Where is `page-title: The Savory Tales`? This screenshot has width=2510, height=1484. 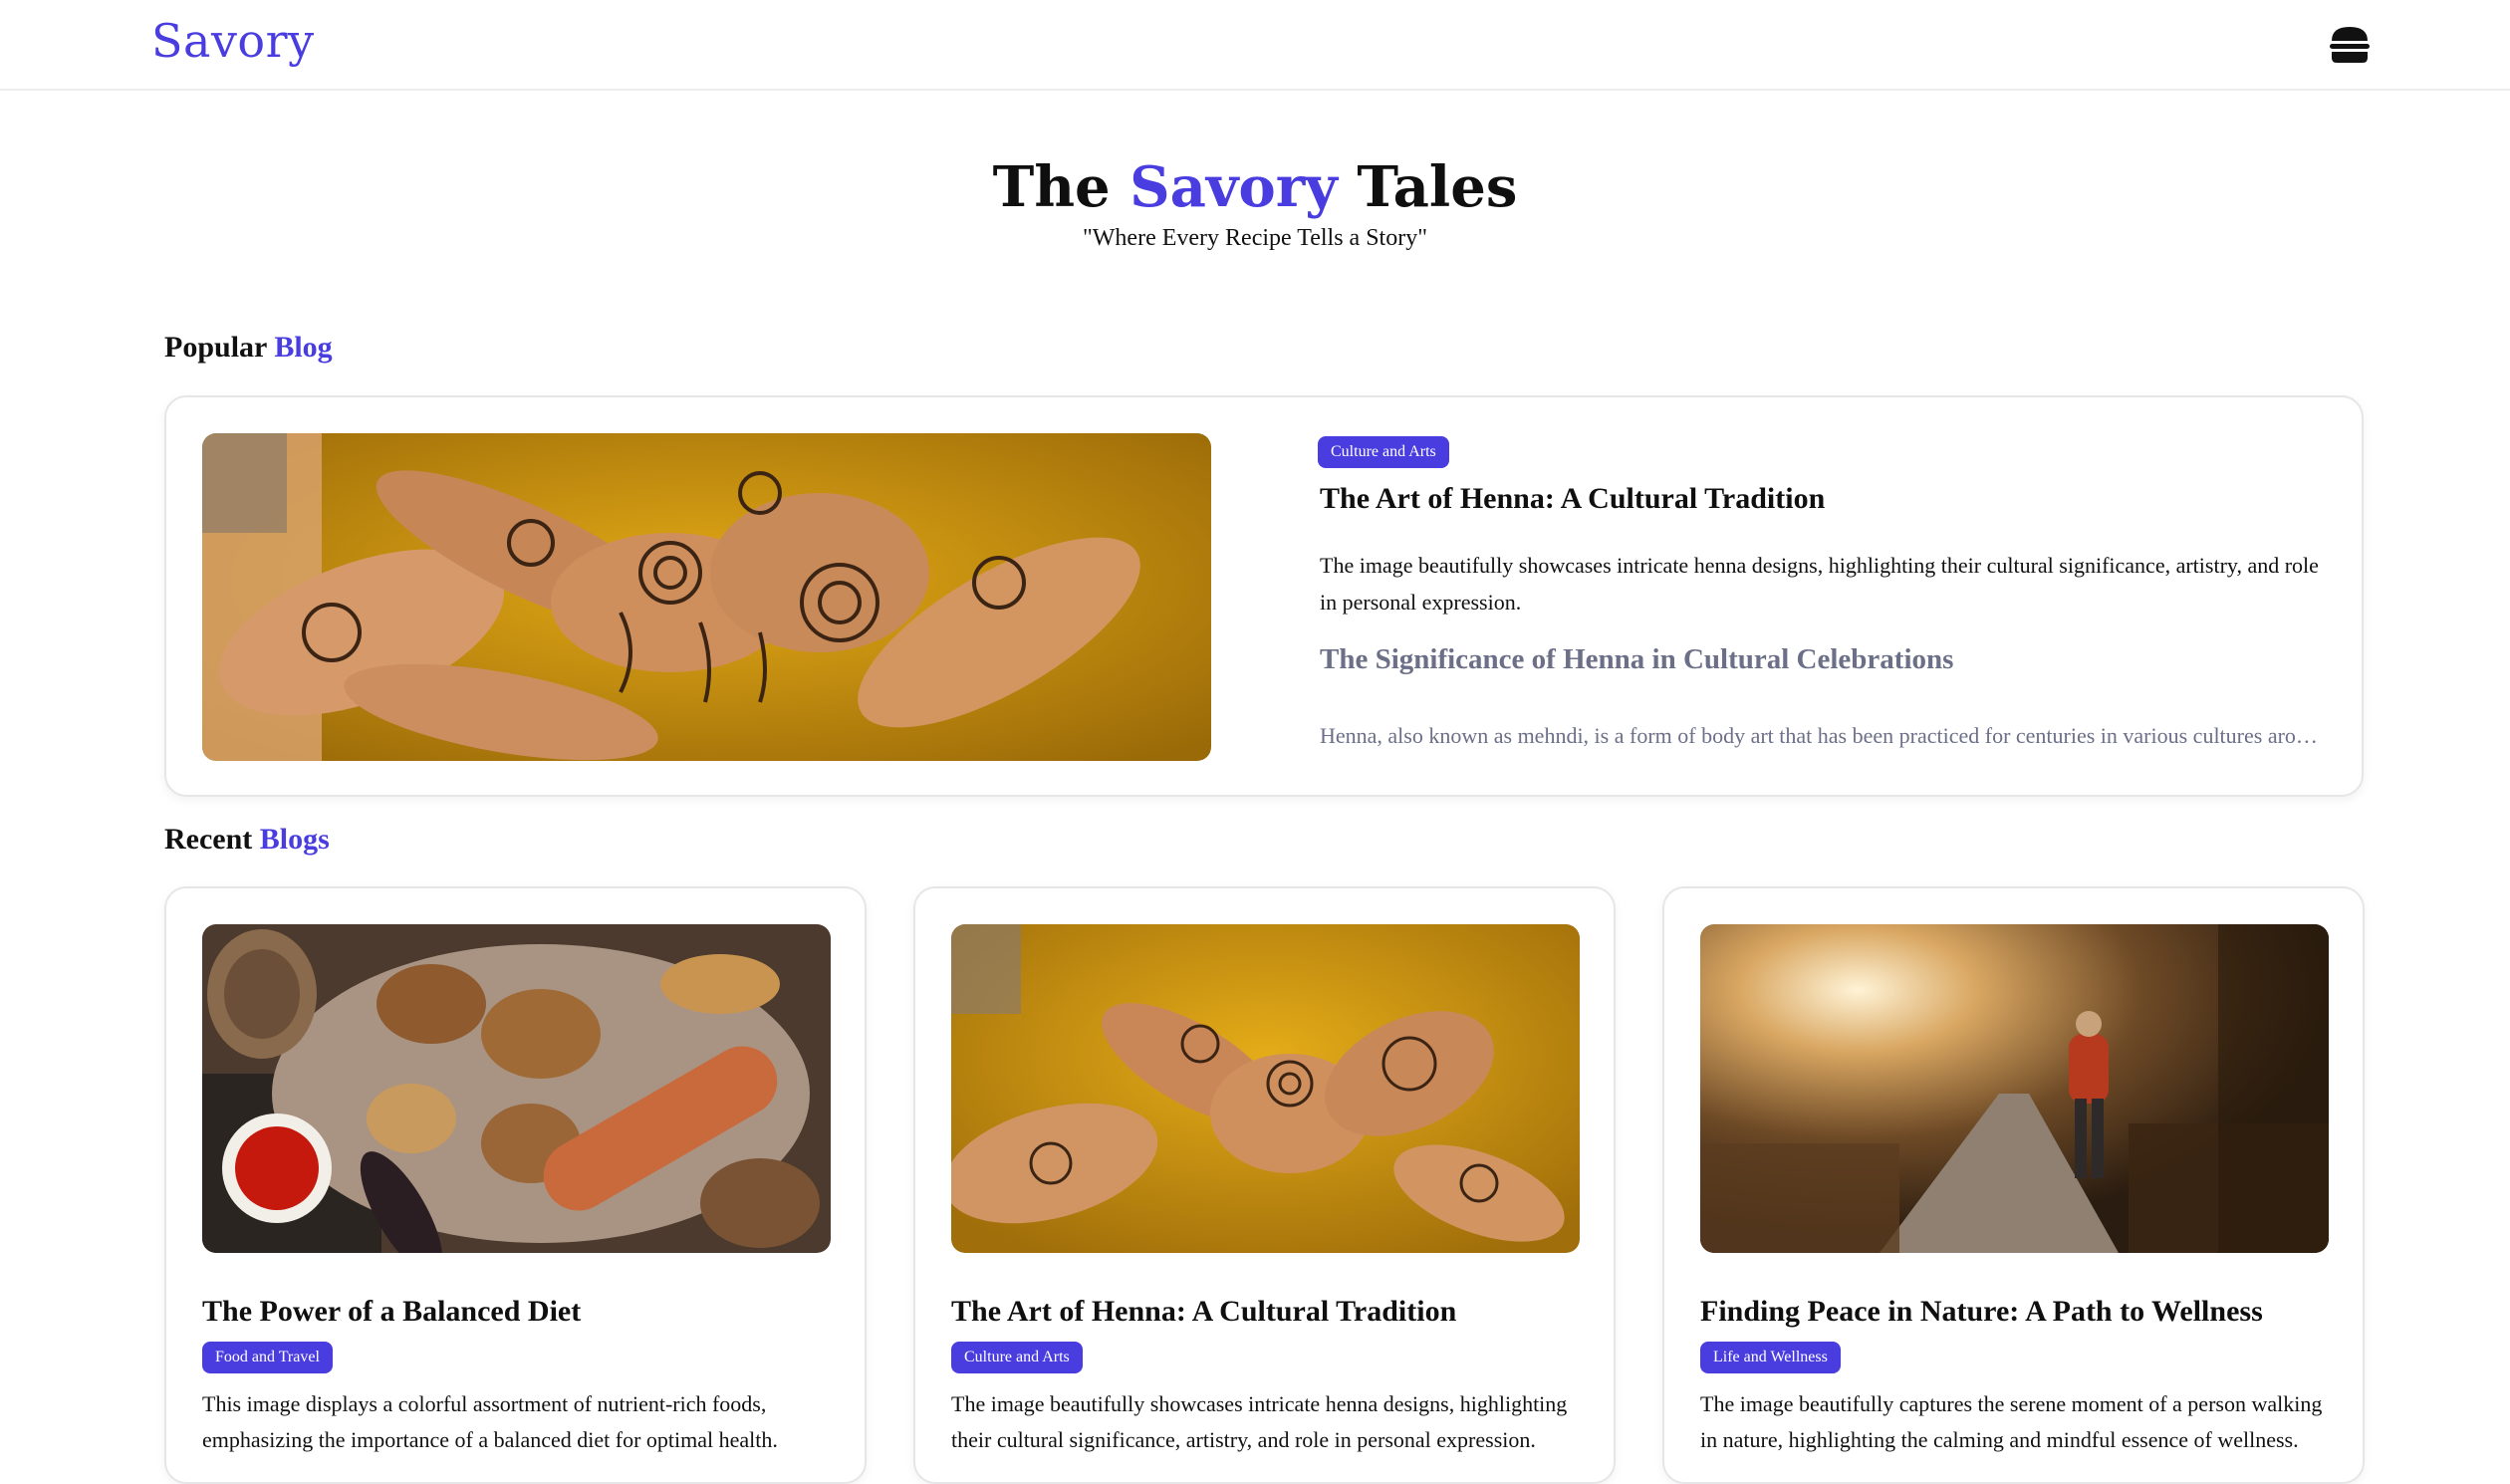 page-title: The Savory Tales is located at coordinates (1255, 187).